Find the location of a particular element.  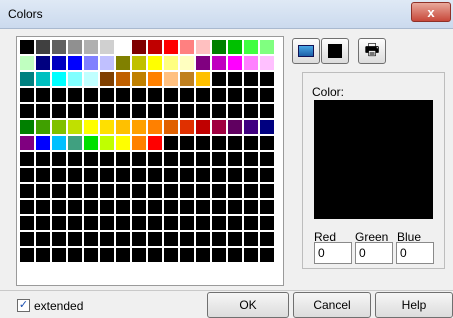

current-color-button is located at coordinates (335, 51).